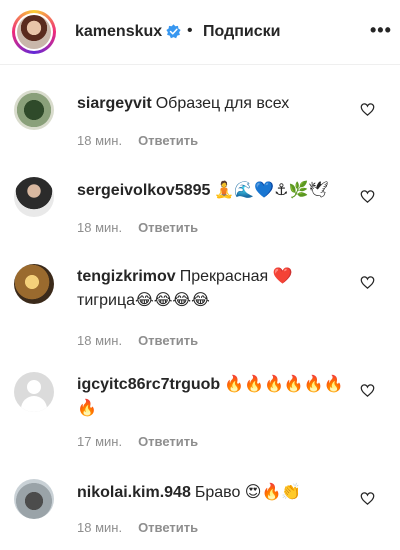 This screenshot has width=400, height=550. I want to click on commenter-username: sergeivolkov5895, so click(143, 190).